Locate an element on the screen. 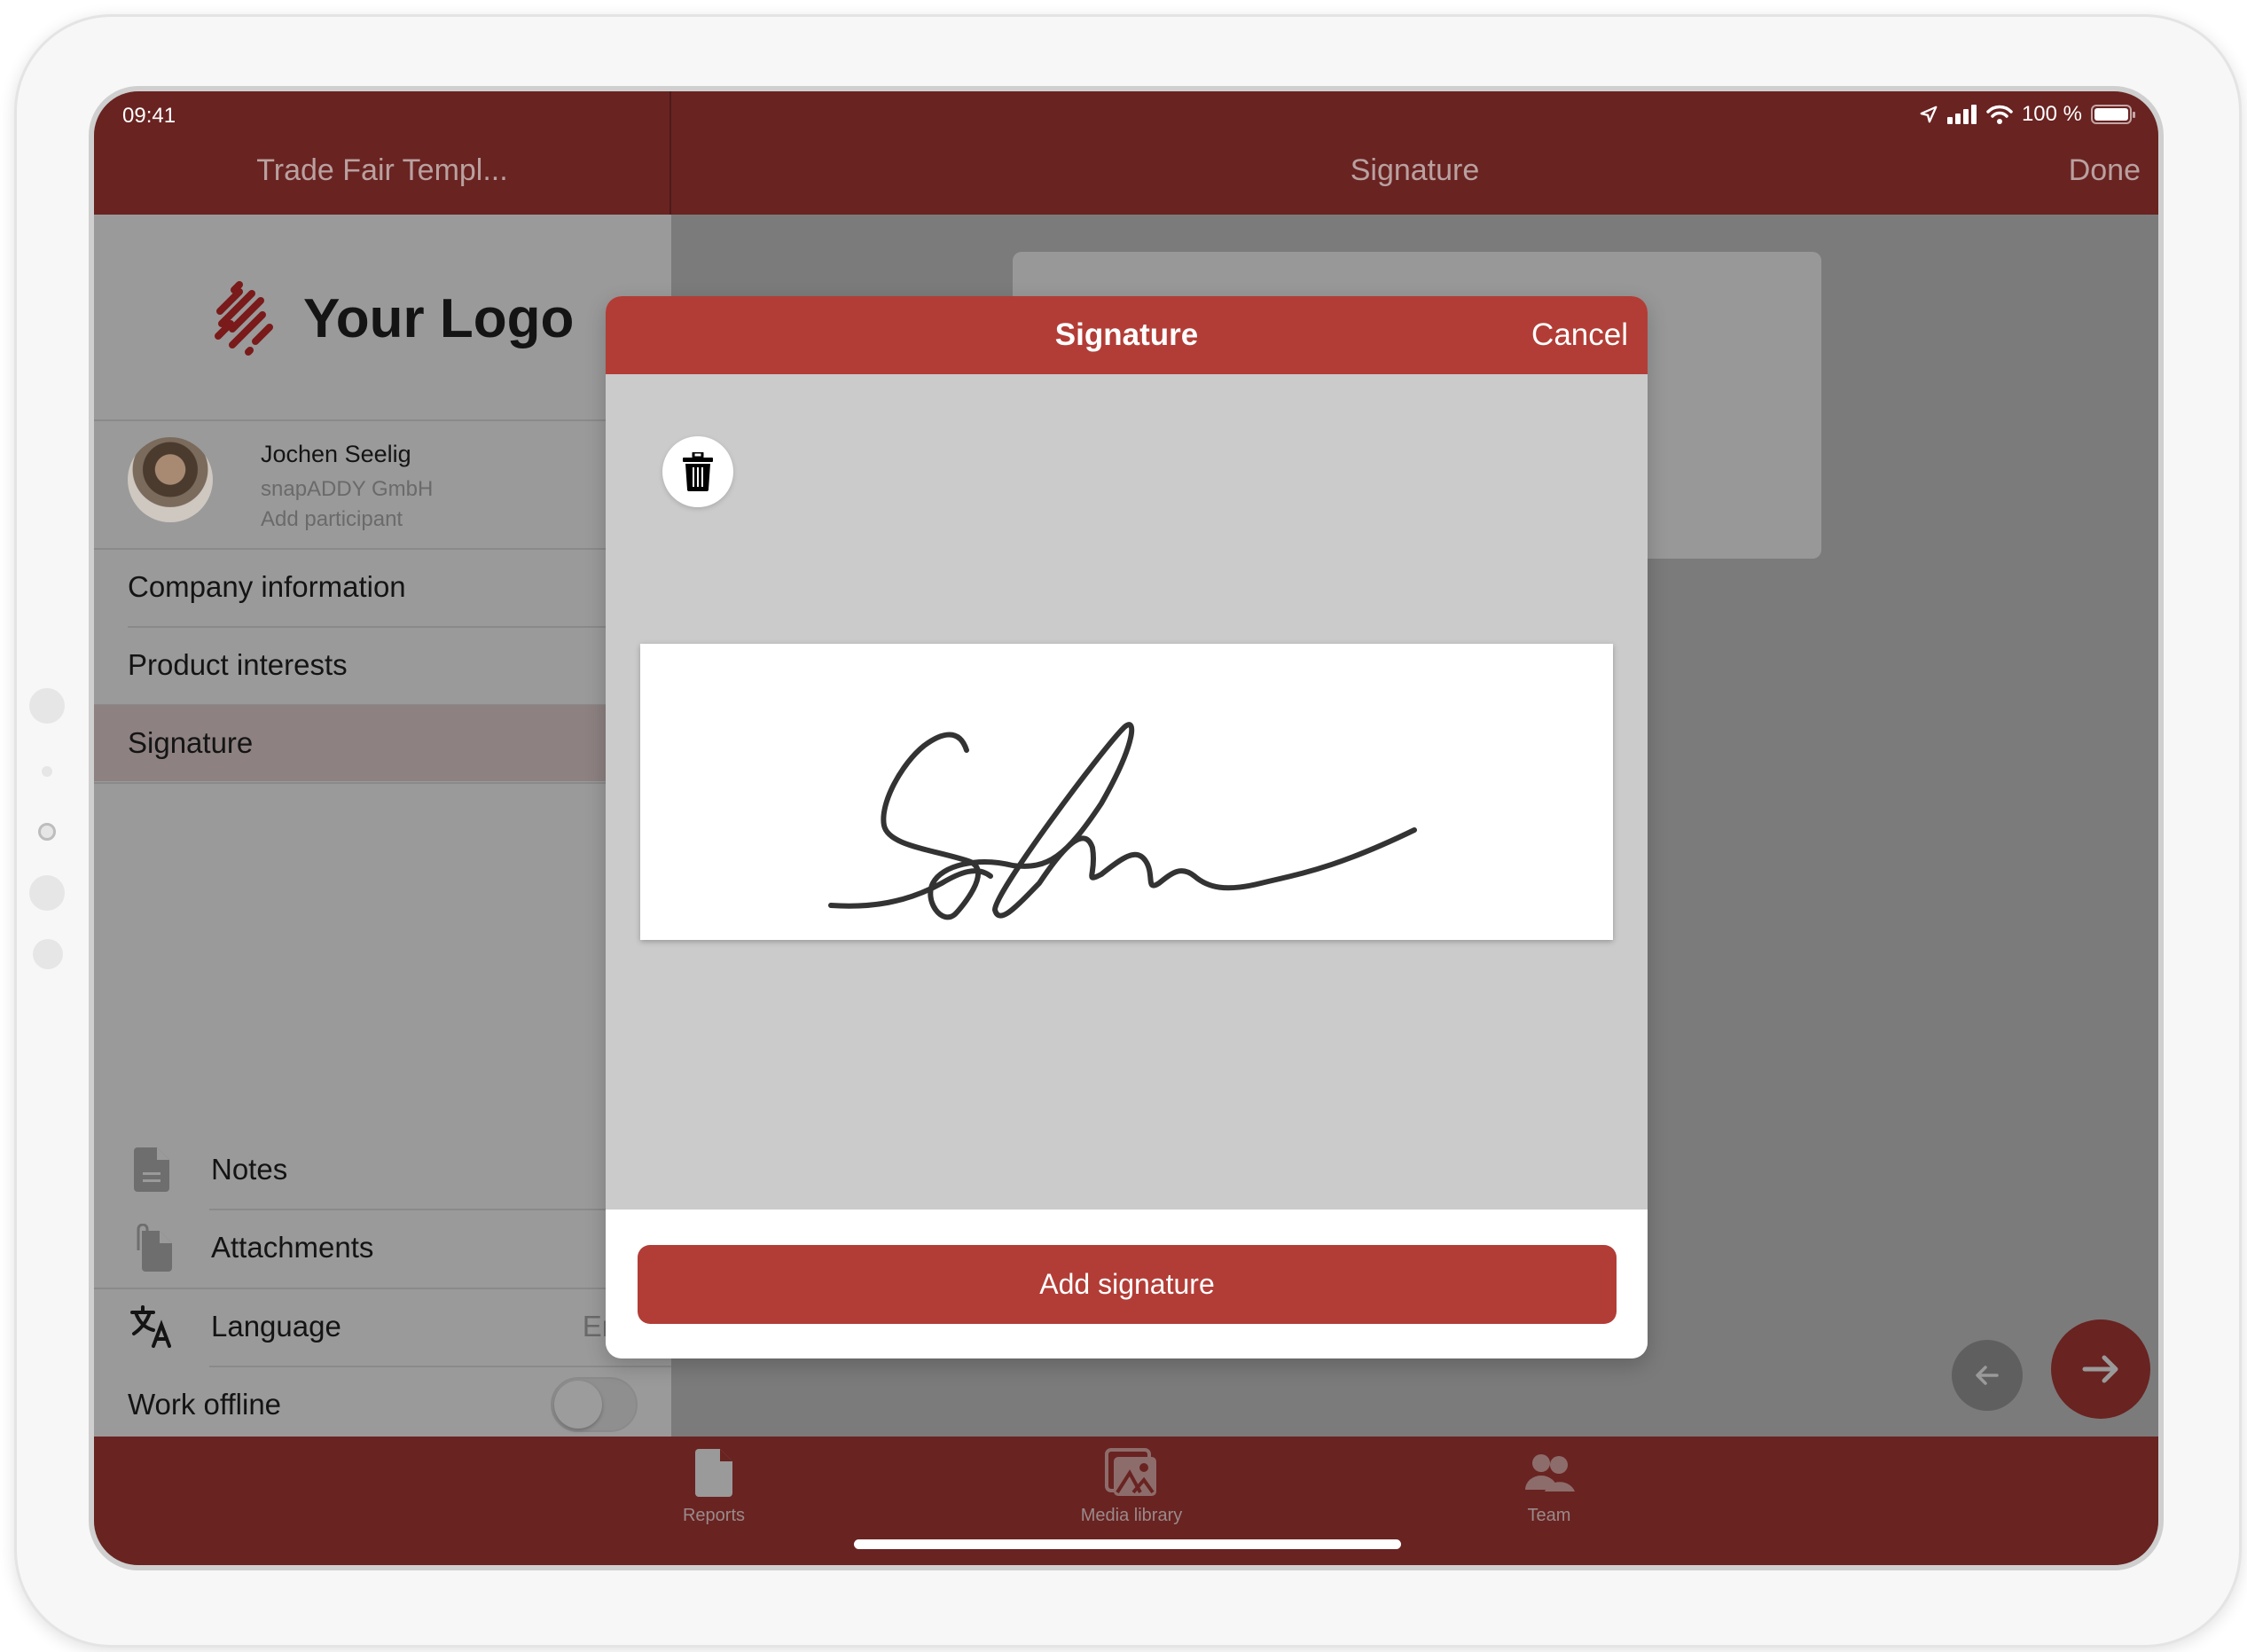  battery-icon is located at coordinates (2113, 114).